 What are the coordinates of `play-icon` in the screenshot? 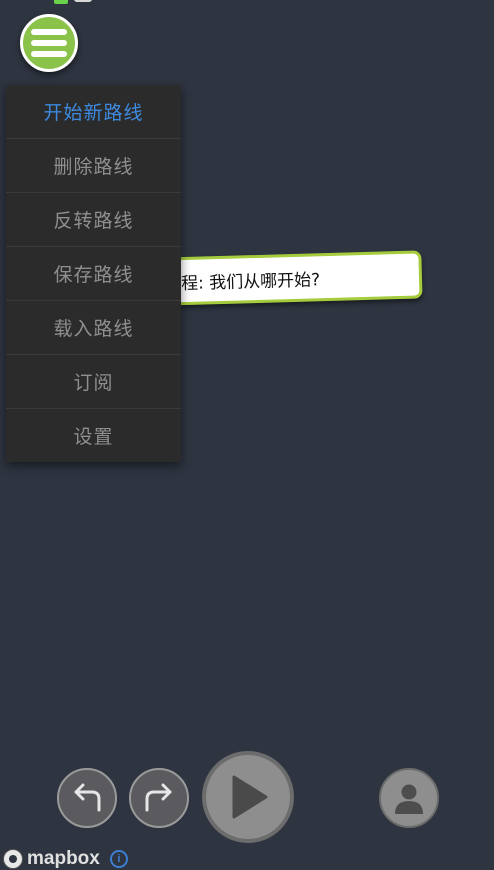 It's located at (250, 797).